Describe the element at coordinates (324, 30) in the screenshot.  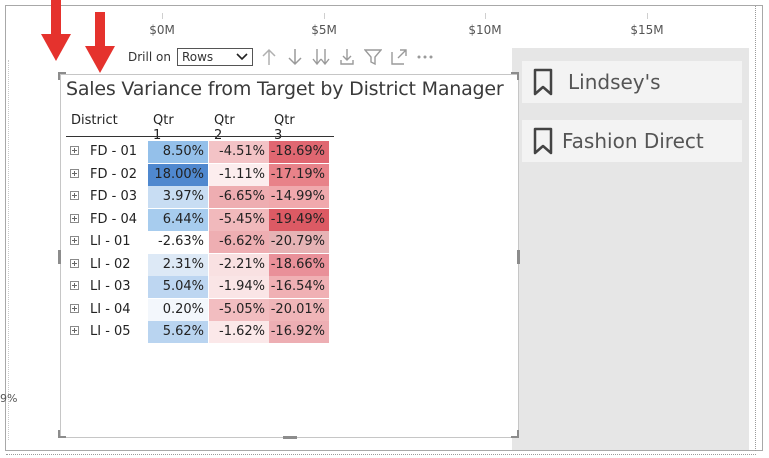
I see `axis-tick-label: $5M` at that location.